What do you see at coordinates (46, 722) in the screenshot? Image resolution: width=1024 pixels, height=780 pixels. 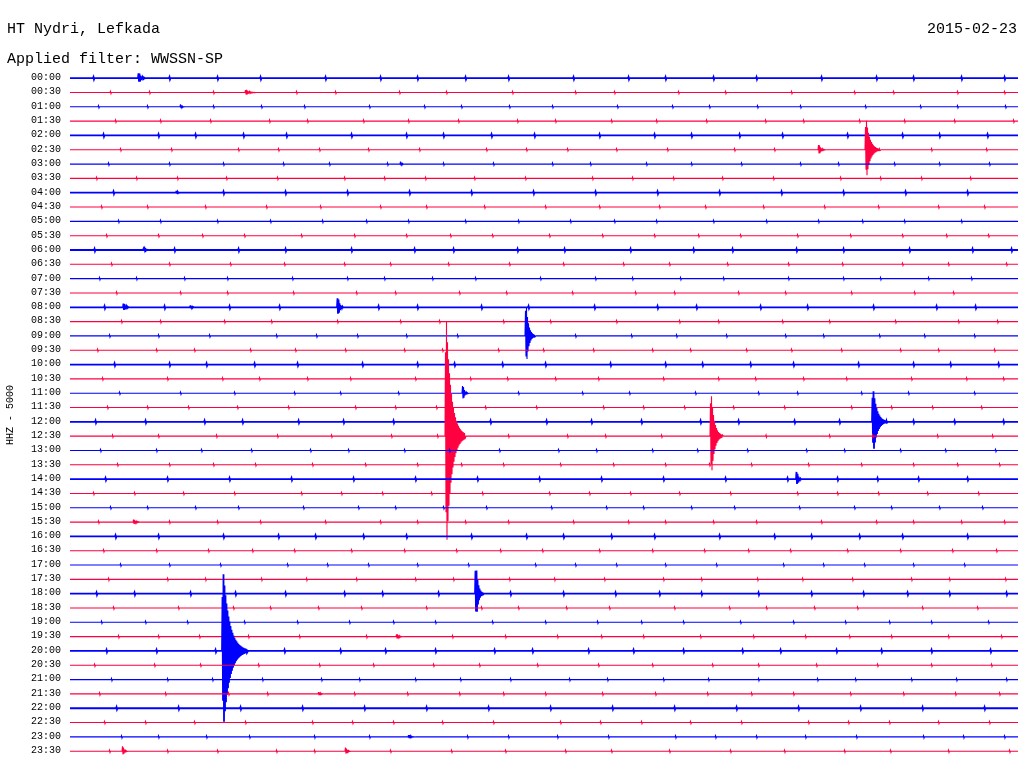 I see `time-label: 22:30` at bounding box center [46, 722].